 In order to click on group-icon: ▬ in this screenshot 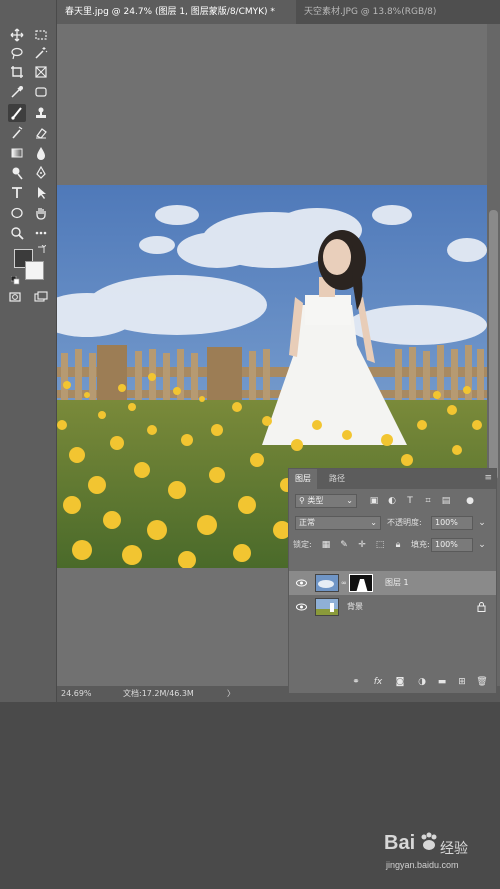, I will do `click(442, 682)`.